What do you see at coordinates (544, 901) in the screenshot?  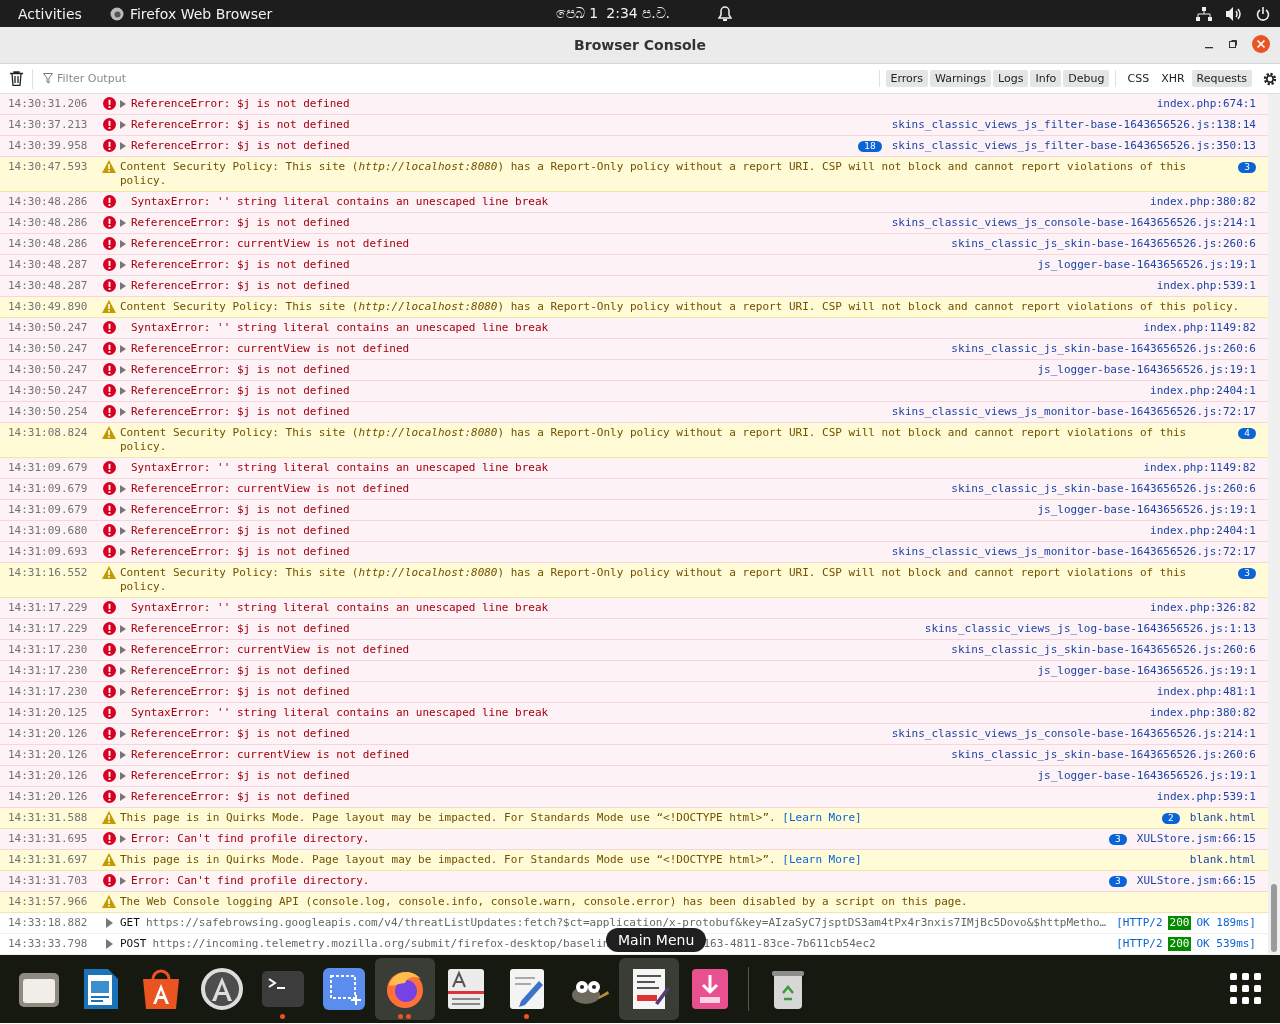 I see `message-text: The Web Console logging API (console.log, console.info, console.warn, console.error) has been disabled by a script on this page.` at bounding box center [544, 901].